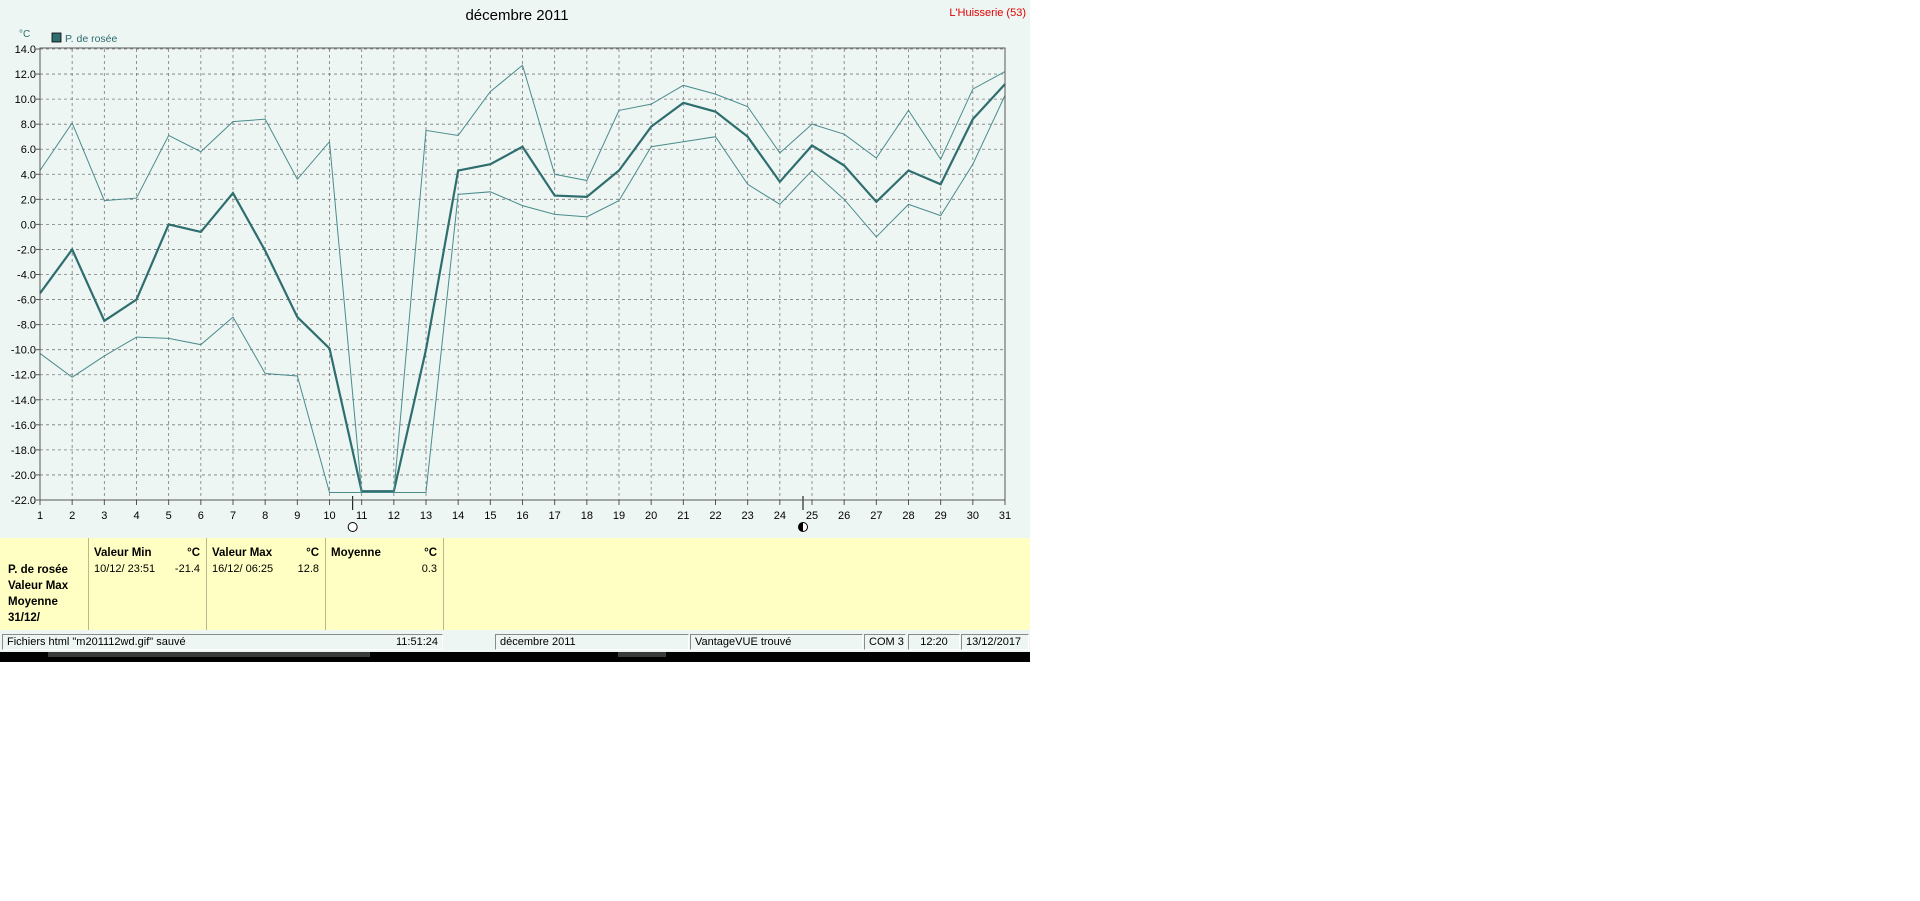 This screenshot has height=901, width=1920. What do you see at coordinates (987, 13) in the screenshot?
I see `station-label: L'Huisserie (53)` at bounding box center [987, 13].